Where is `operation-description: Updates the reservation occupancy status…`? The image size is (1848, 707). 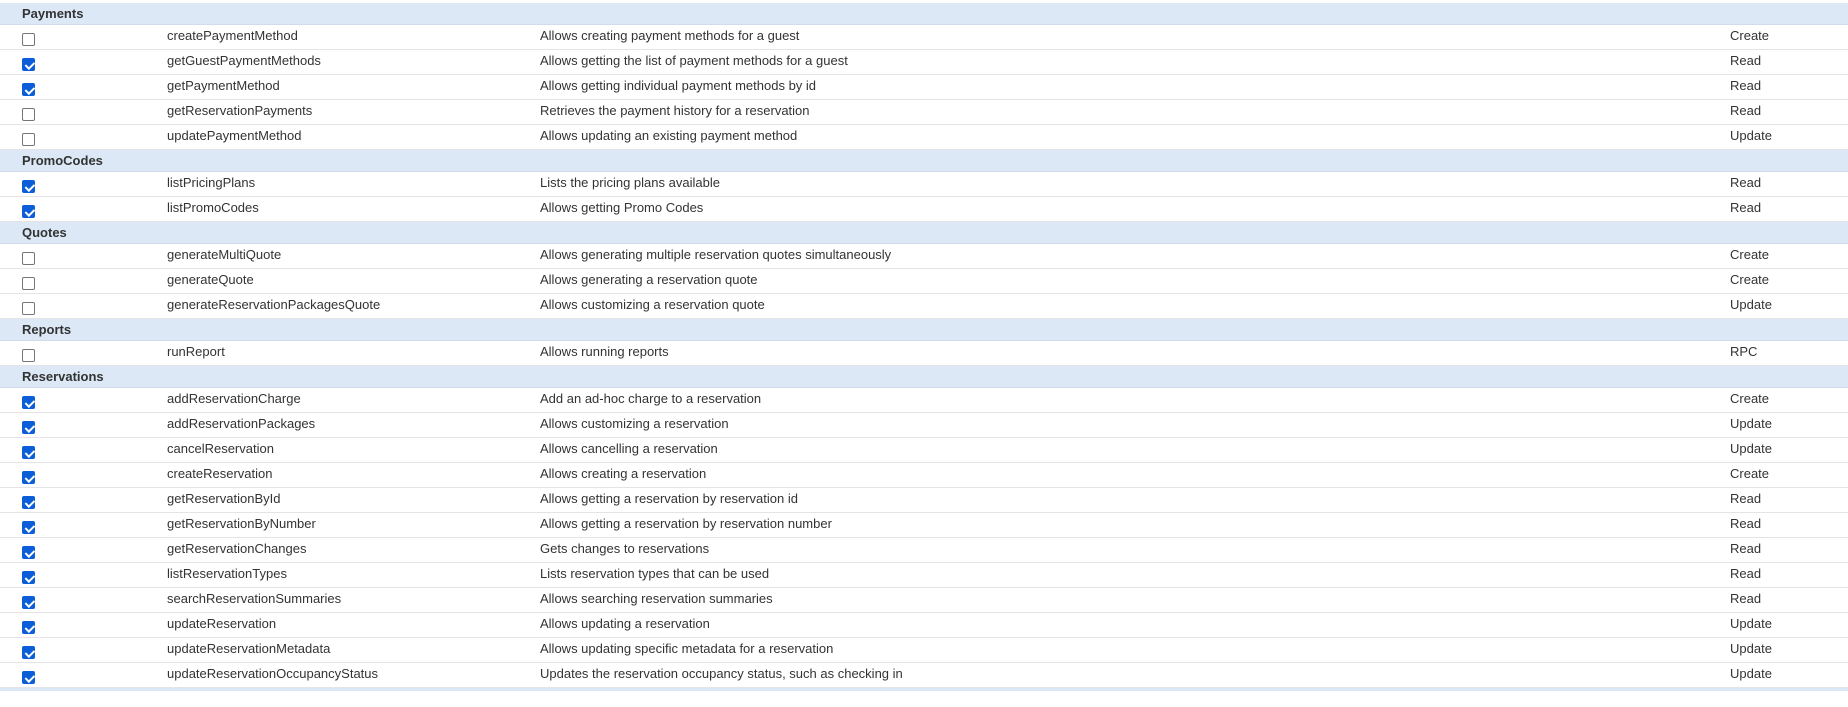 operation-description: Updates the reservation occupancy status… is located at coordinates (721, 673).